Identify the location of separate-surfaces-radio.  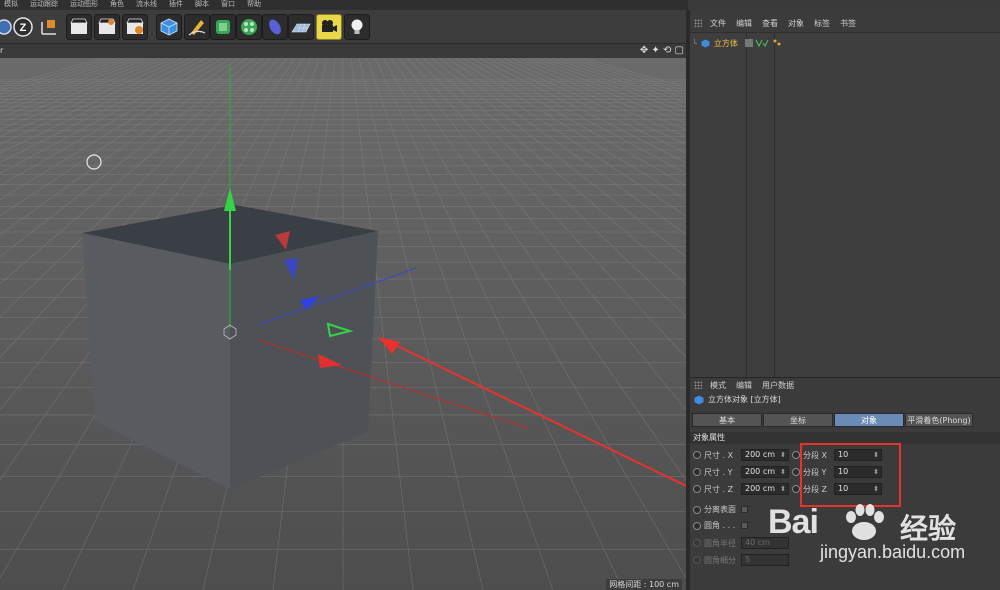
(697, 509).